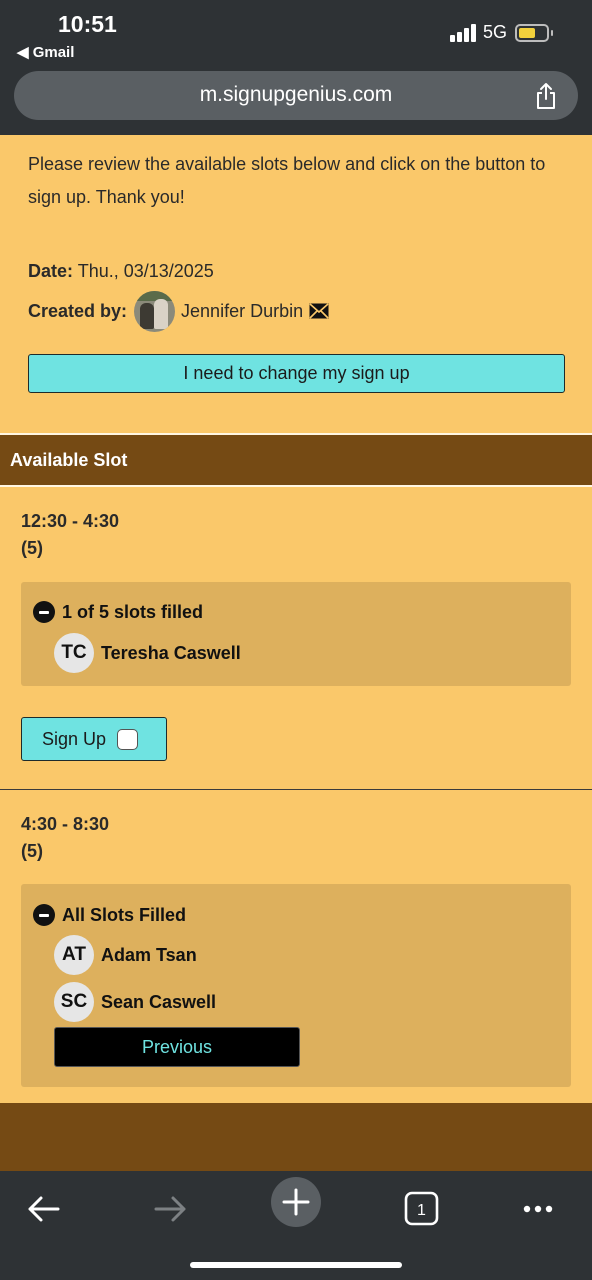 The height and width of the screenshot is (1280, 592). I want to click on share-icon, so click(546, 96).